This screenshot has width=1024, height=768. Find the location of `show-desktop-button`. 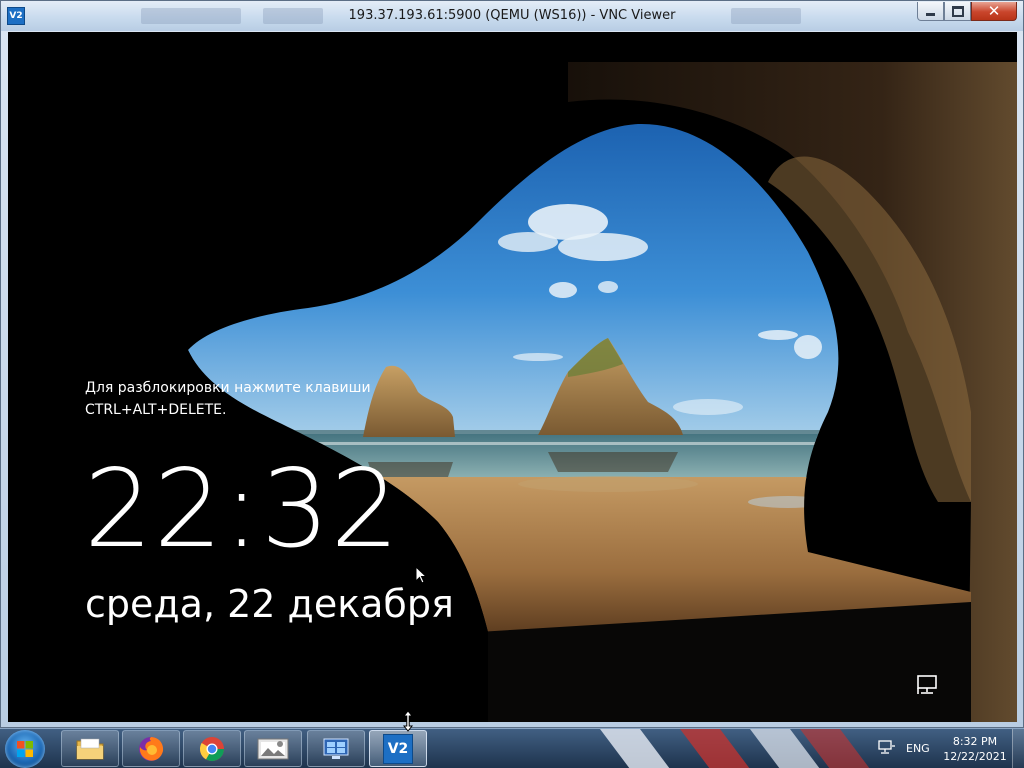

show-desktop-button is located at coordinates (1018, 748).